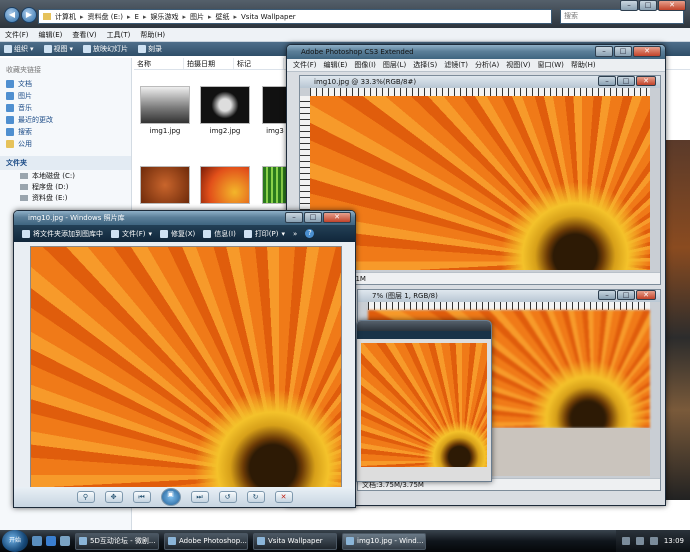  Describe the element at coordinates (12, 15) in the screenshot. I see `back-button: ◀` at that location.